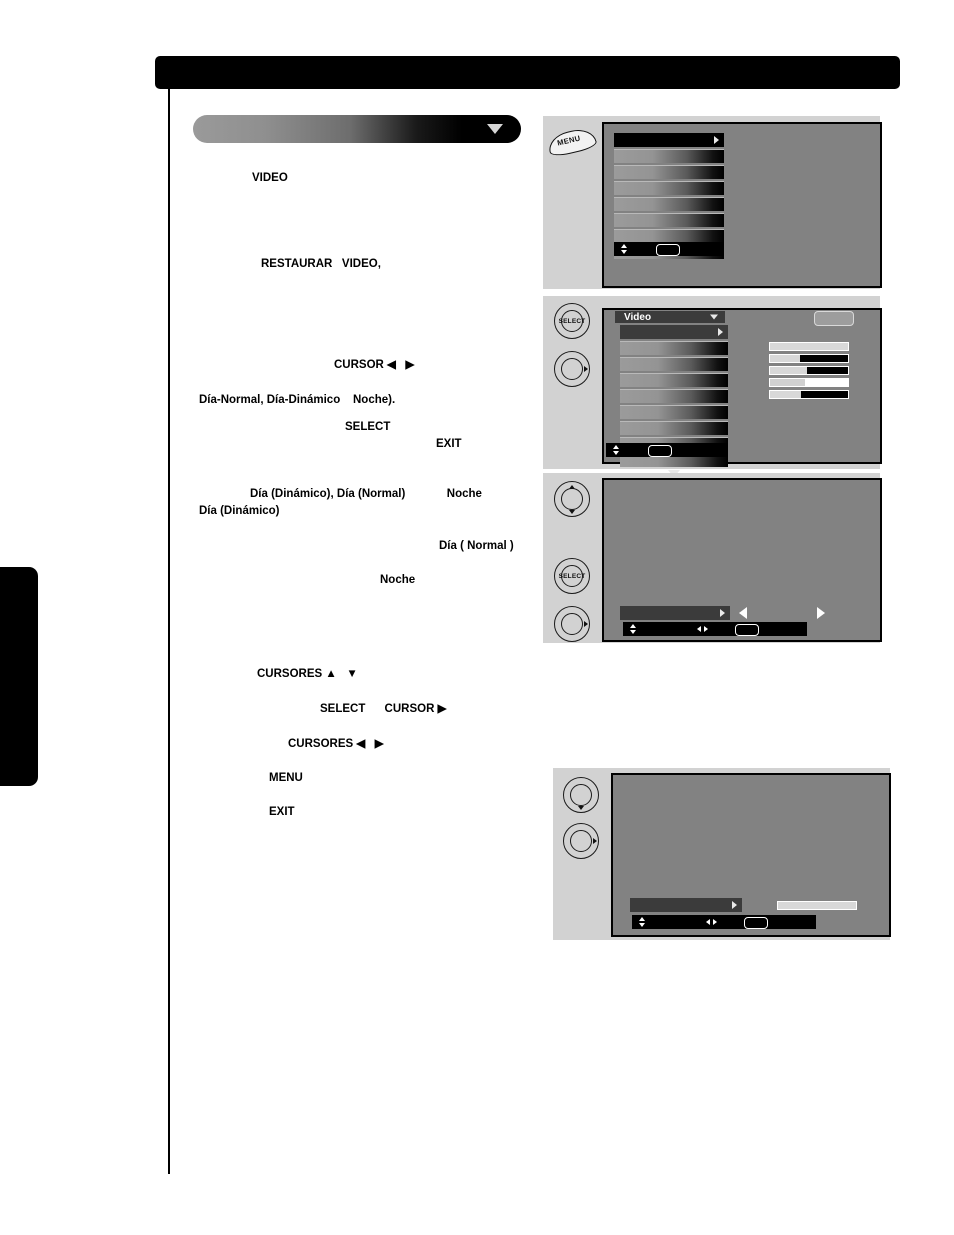  Describe the element at coordinates (834, 318) in the screenshot. I see `osd-mode-chip` at that location.